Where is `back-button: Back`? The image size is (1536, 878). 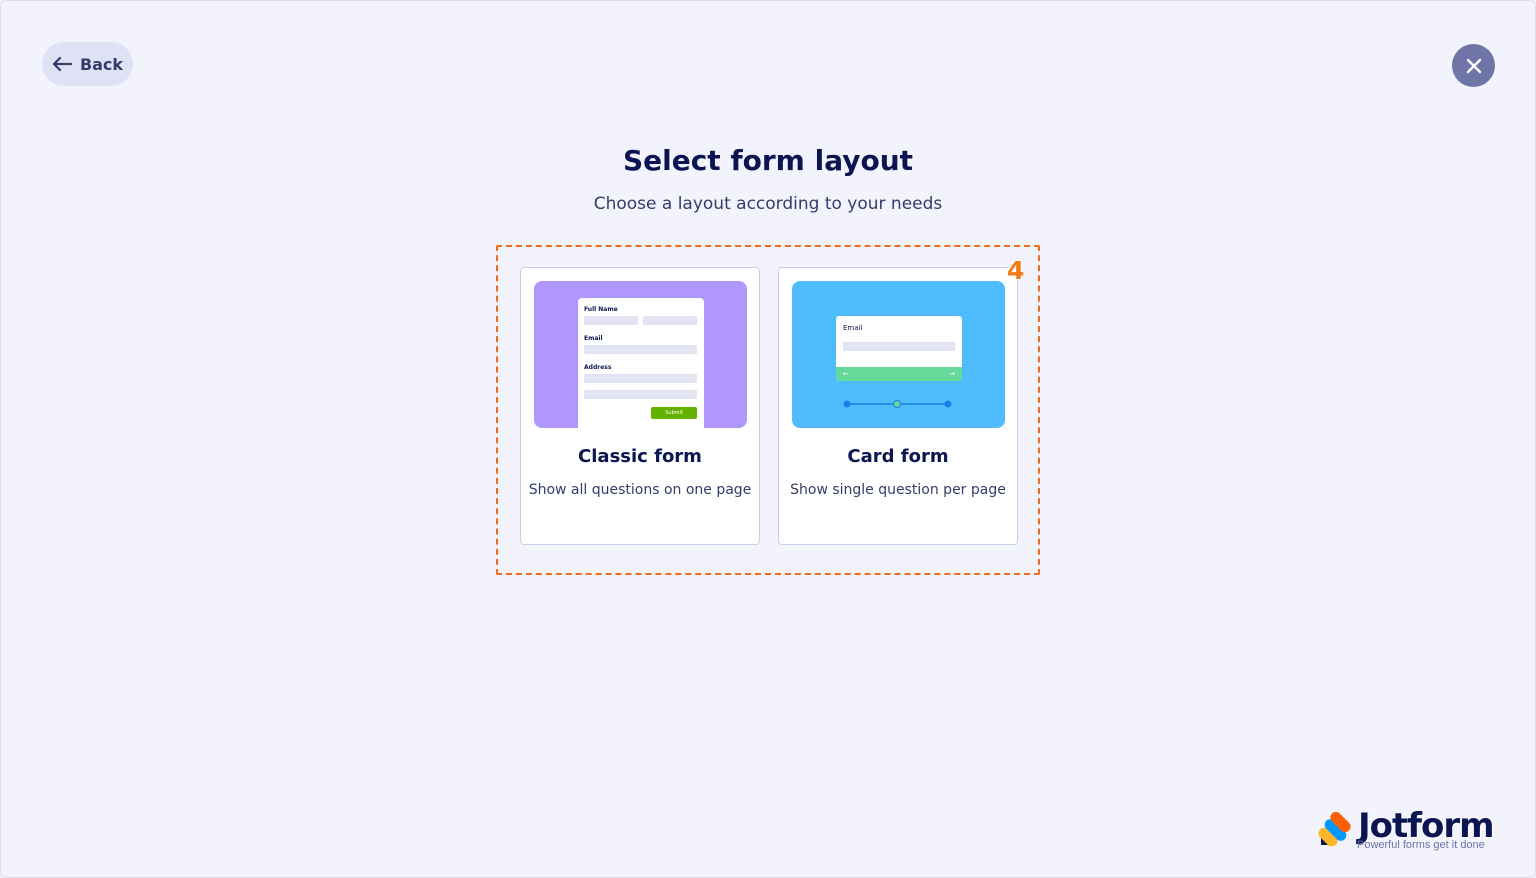 back-button: Back is located at coordinates (87, 64).